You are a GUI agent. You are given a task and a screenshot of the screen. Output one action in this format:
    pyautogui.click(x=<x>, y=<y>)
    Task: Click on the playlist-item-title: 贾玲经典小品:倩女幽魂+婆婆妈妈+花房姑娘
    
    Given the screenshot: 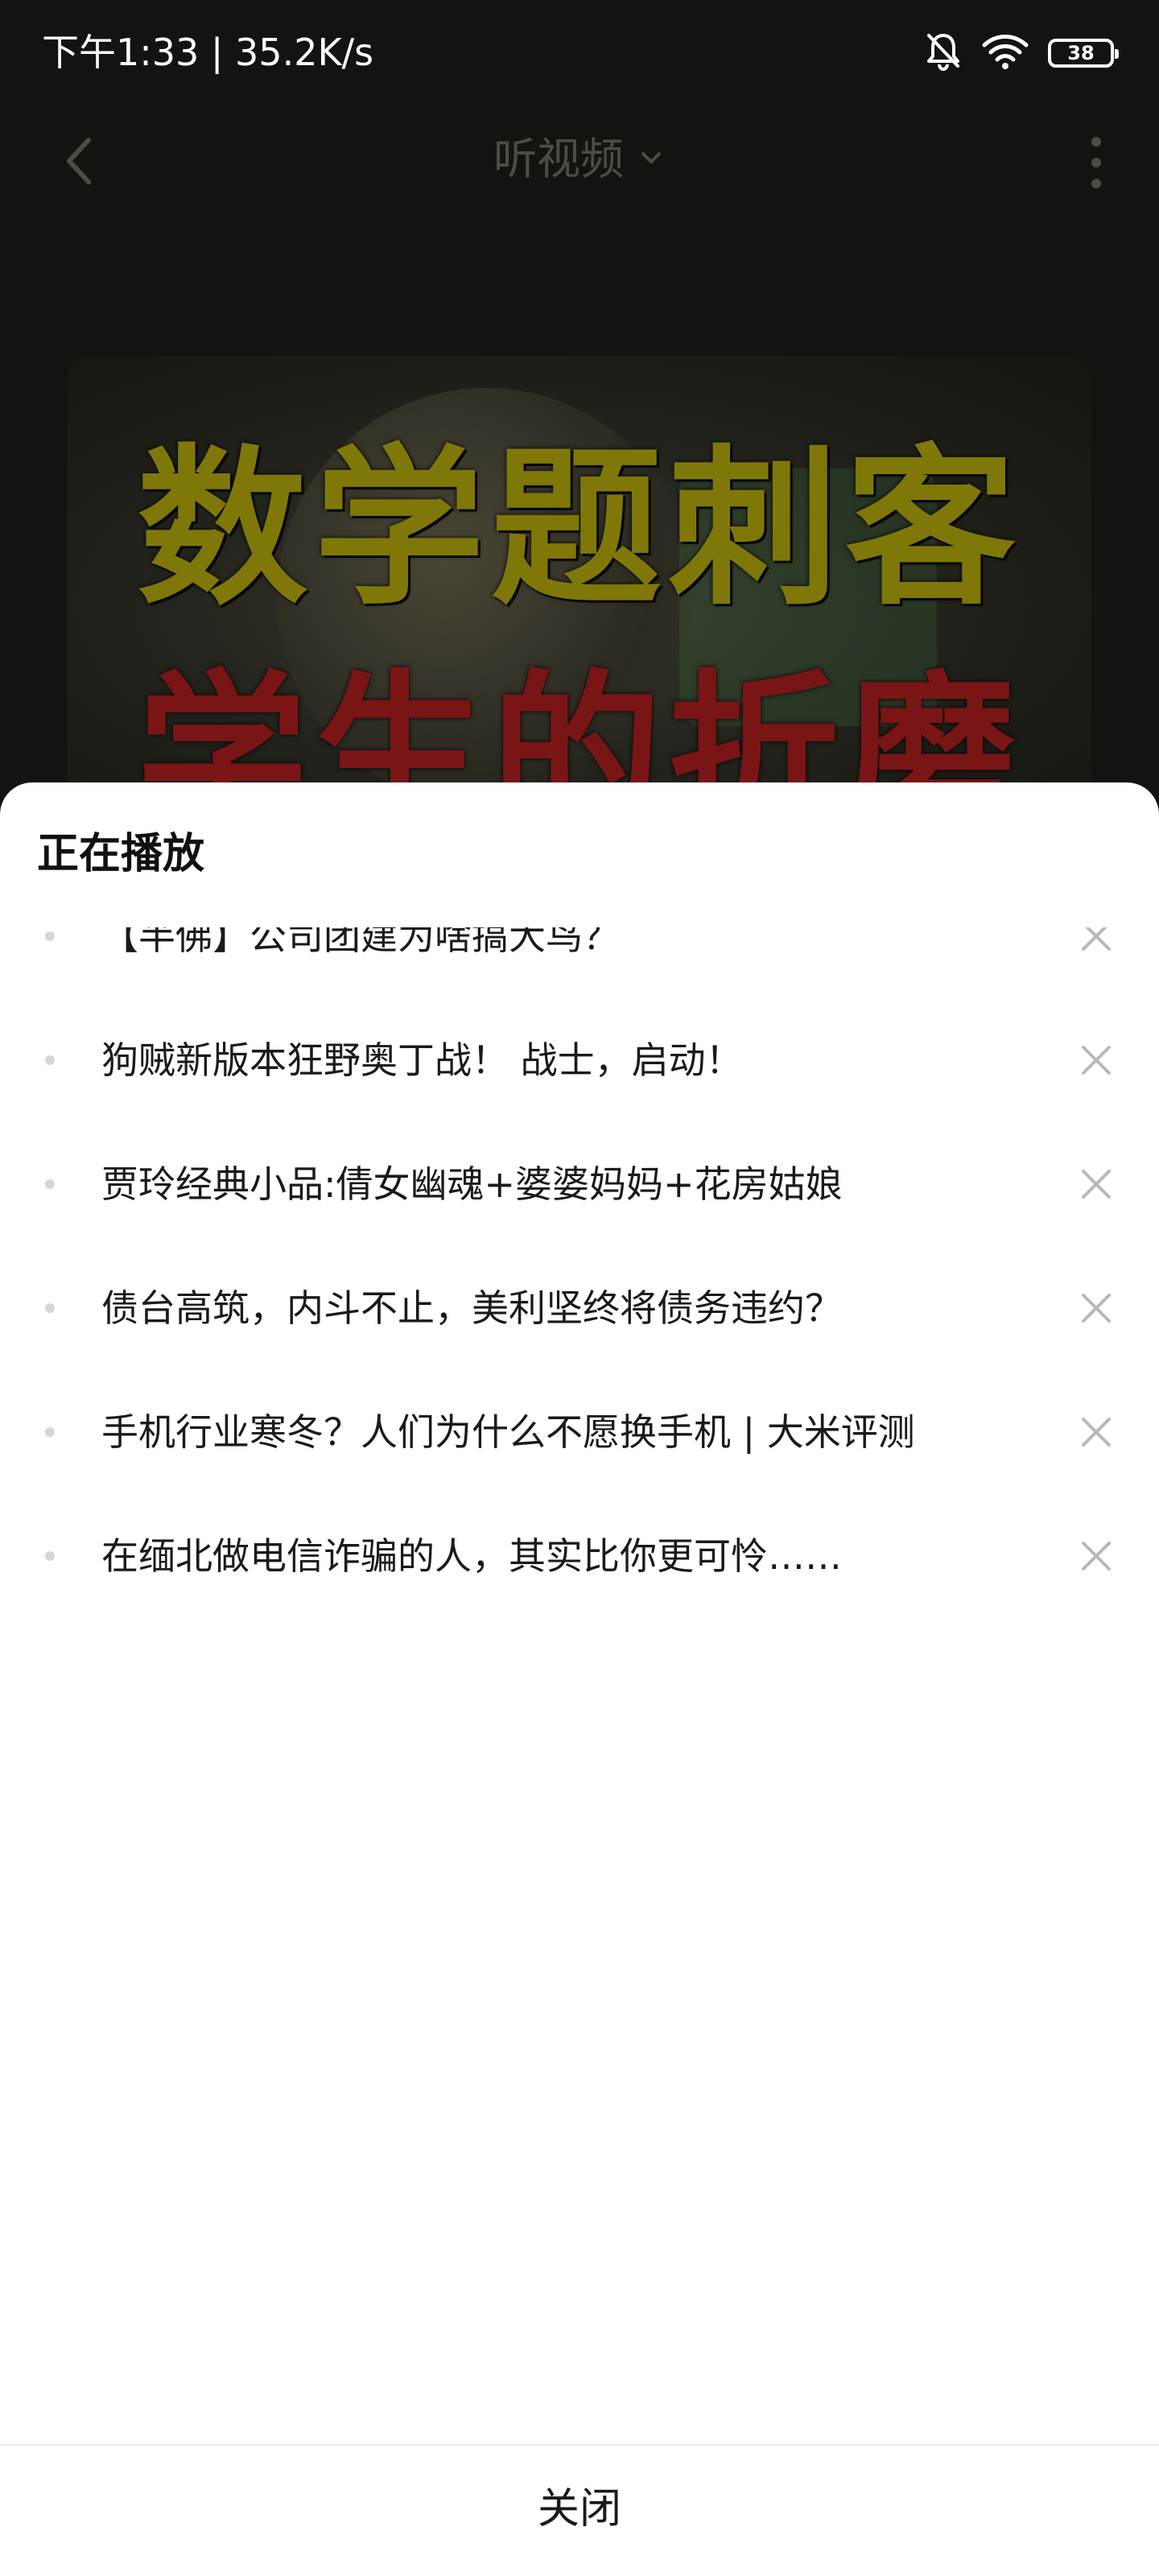 What is the action you would take?
    pyautogui.click(x=572, y=1184)
    